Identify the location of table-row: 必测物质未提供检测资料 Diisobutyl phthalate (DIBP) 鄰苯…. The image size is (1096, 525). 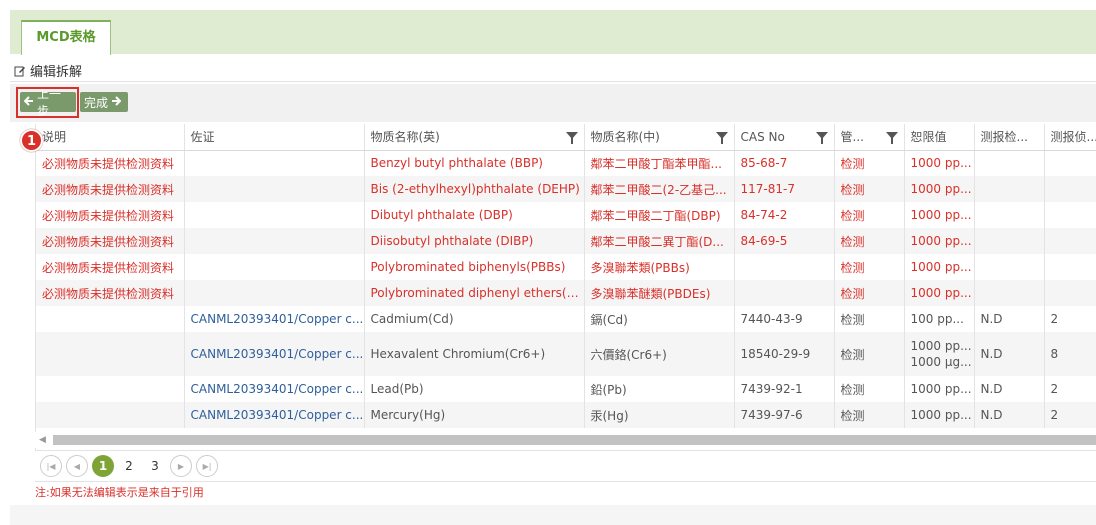
(566, 241).